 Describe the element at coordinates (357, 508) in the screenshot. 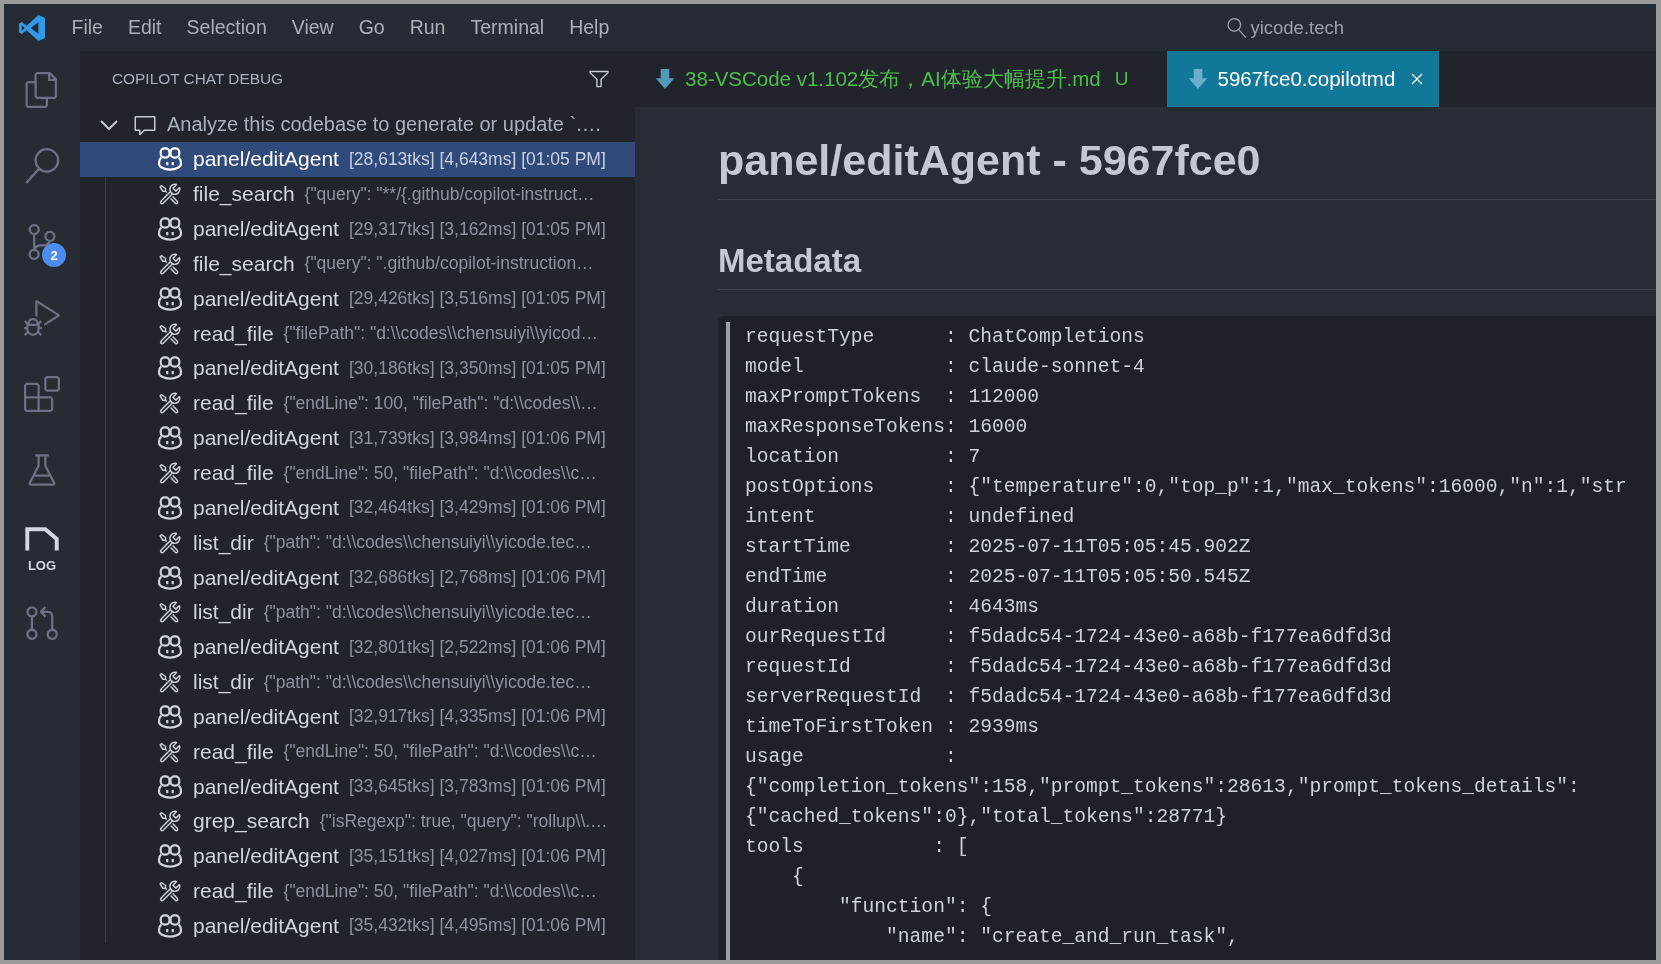

I see `tree-item: panel/editAgent [32,464tks] [3,429ms] [01:06 PM]` at that location.